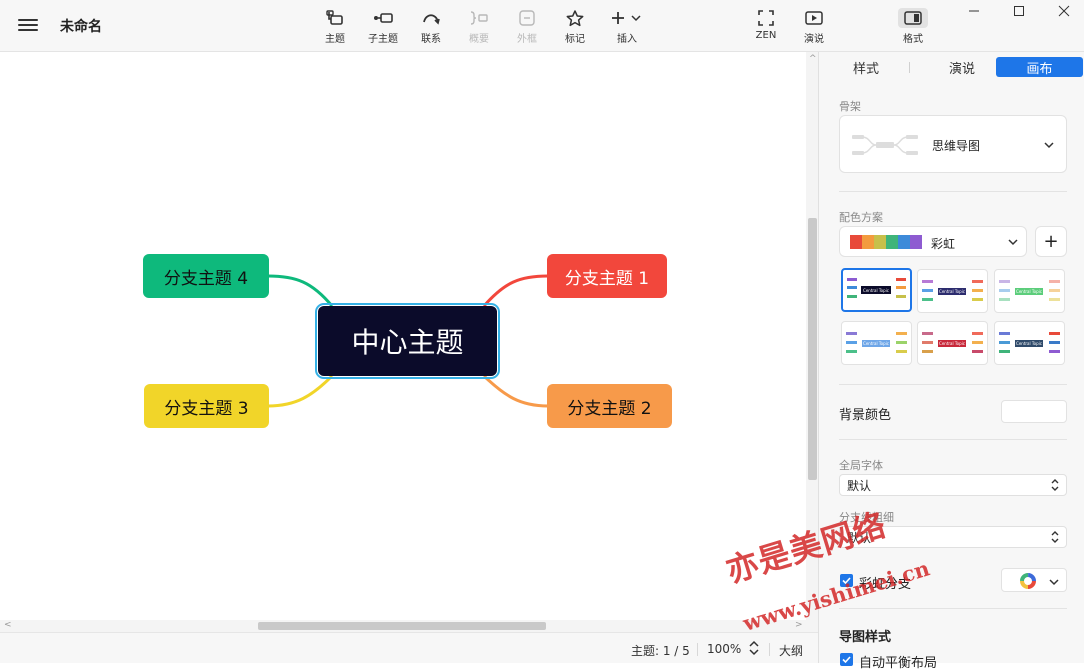  I want to click on play-icon, so click(814, 18).